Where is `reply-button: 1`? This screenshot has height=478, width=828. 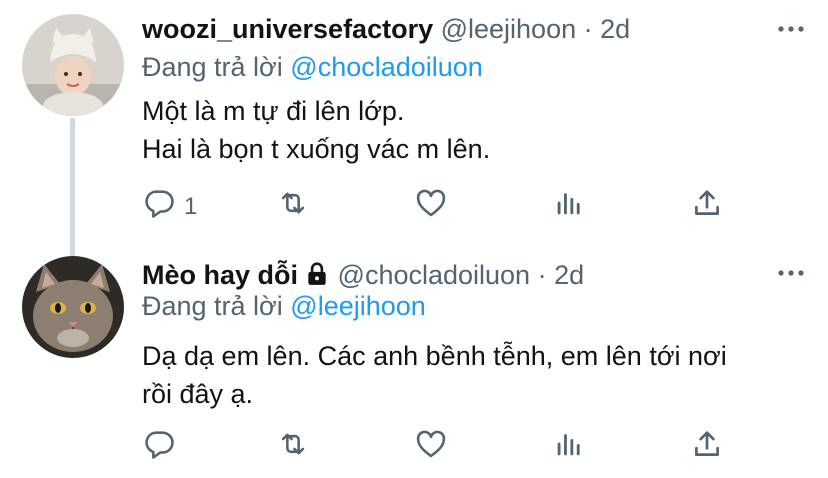
reply-button: 1 is located at coordinates (169, 206).